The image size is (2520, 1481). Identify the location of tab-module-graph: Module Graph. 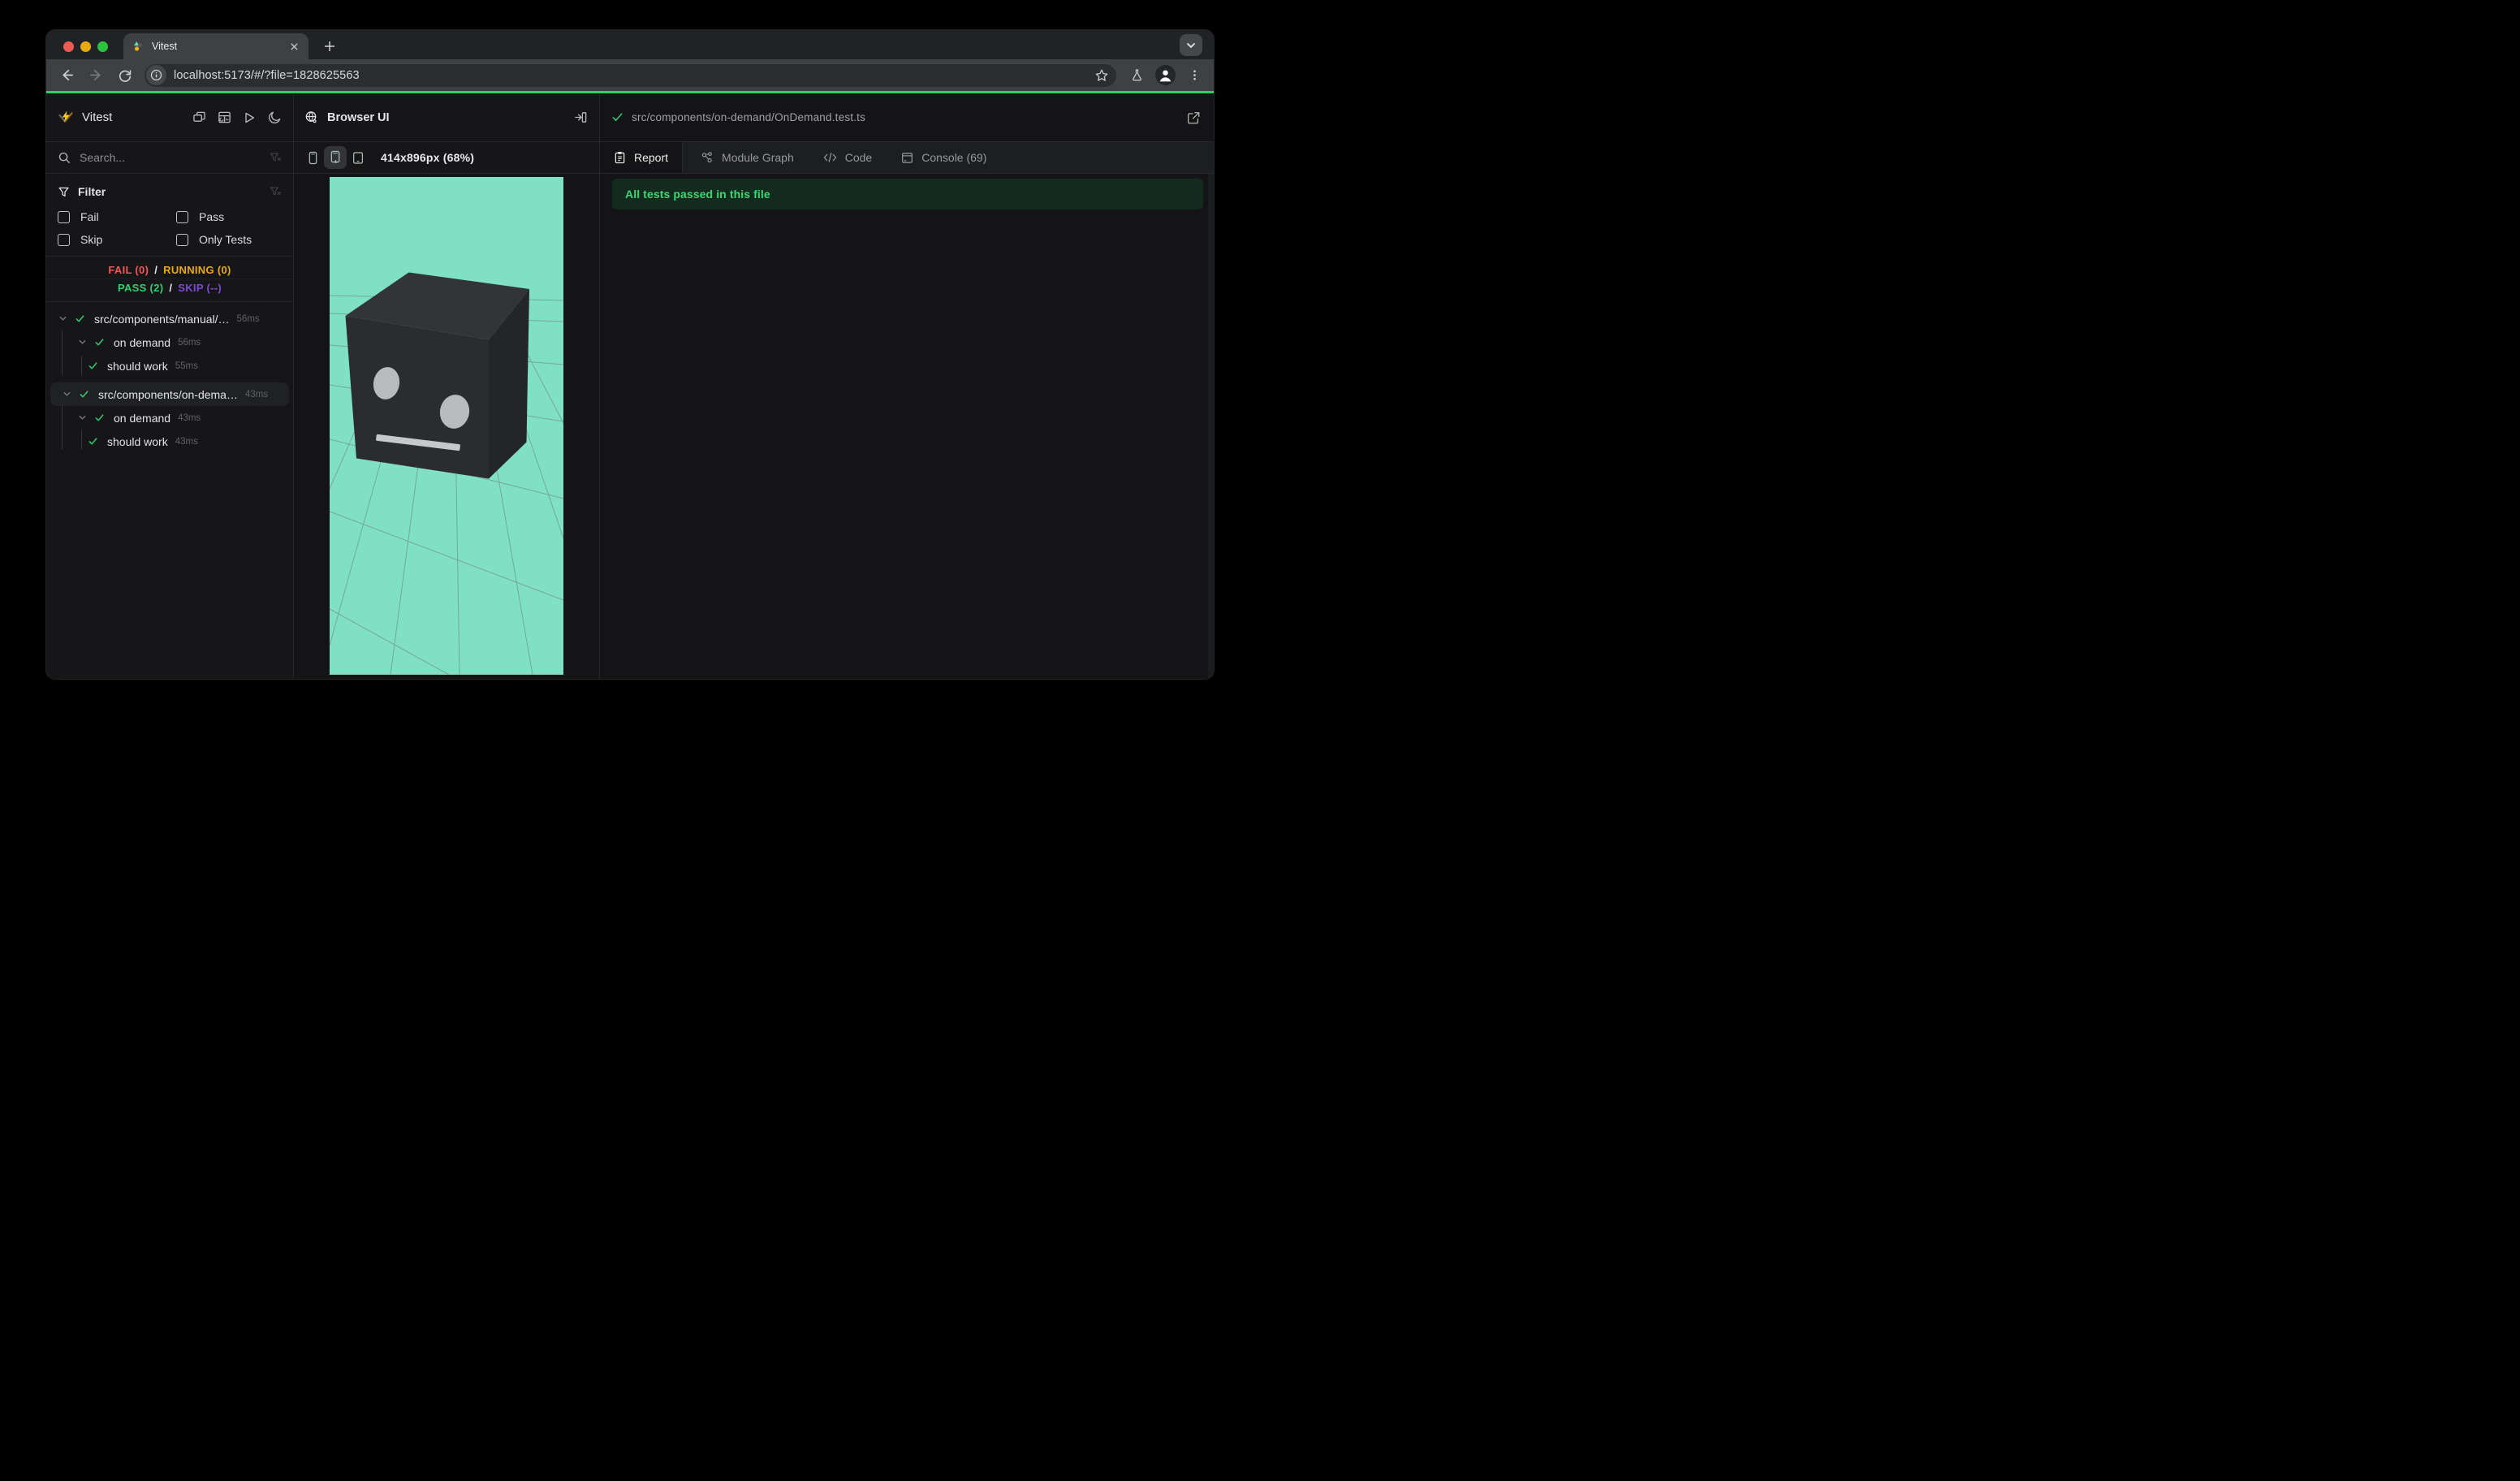
(747, 158).